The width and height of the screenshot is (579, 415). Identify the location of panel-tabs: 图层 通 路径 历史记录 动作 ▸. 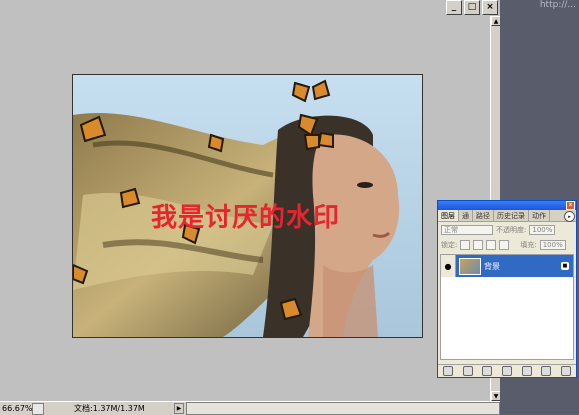
(507, 216).